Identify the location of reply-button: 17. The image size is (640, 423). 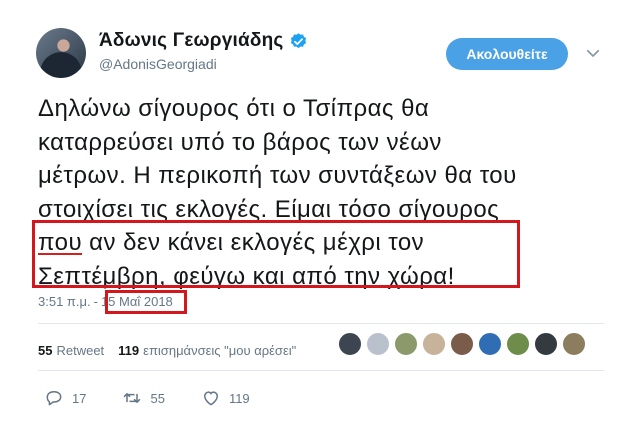
(65, 398).